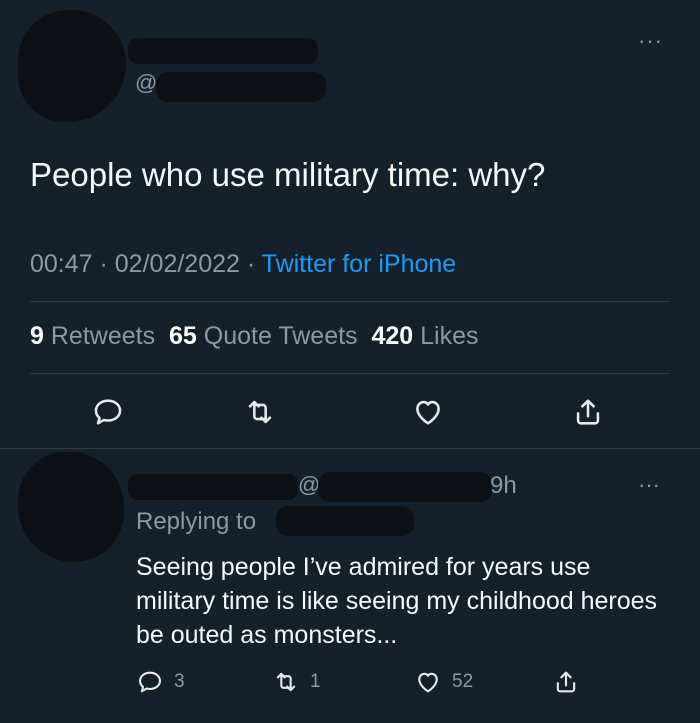 This screenshot has height=723, width=700. I want to click on like-button, so click(428, 412).